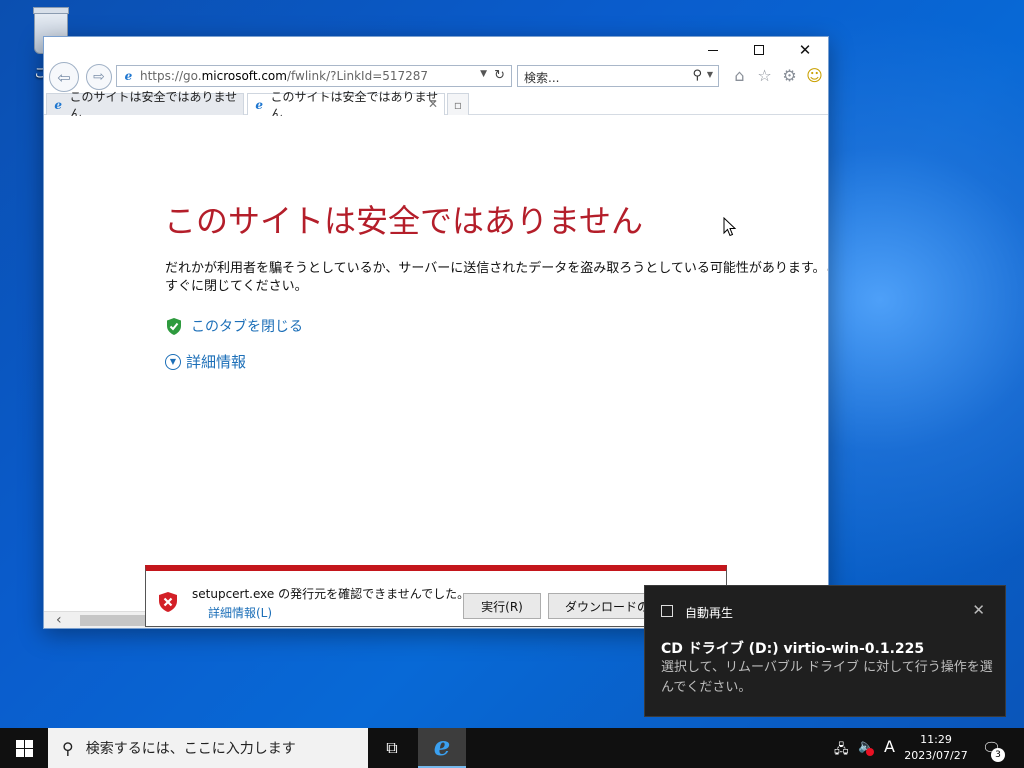  What do you see at coordinates (173, 361) in the screenshot?
I see `chevron-down-circle-icon: ▼` at bounding box center [173, 361].